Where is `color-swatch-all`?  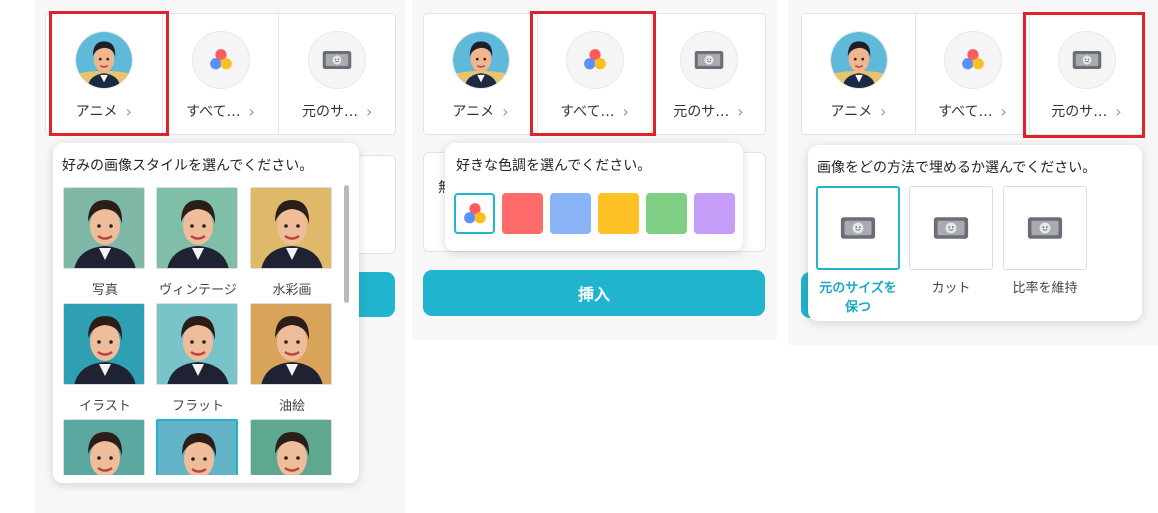 color-swatch-all is located at coordinates (474, 213).